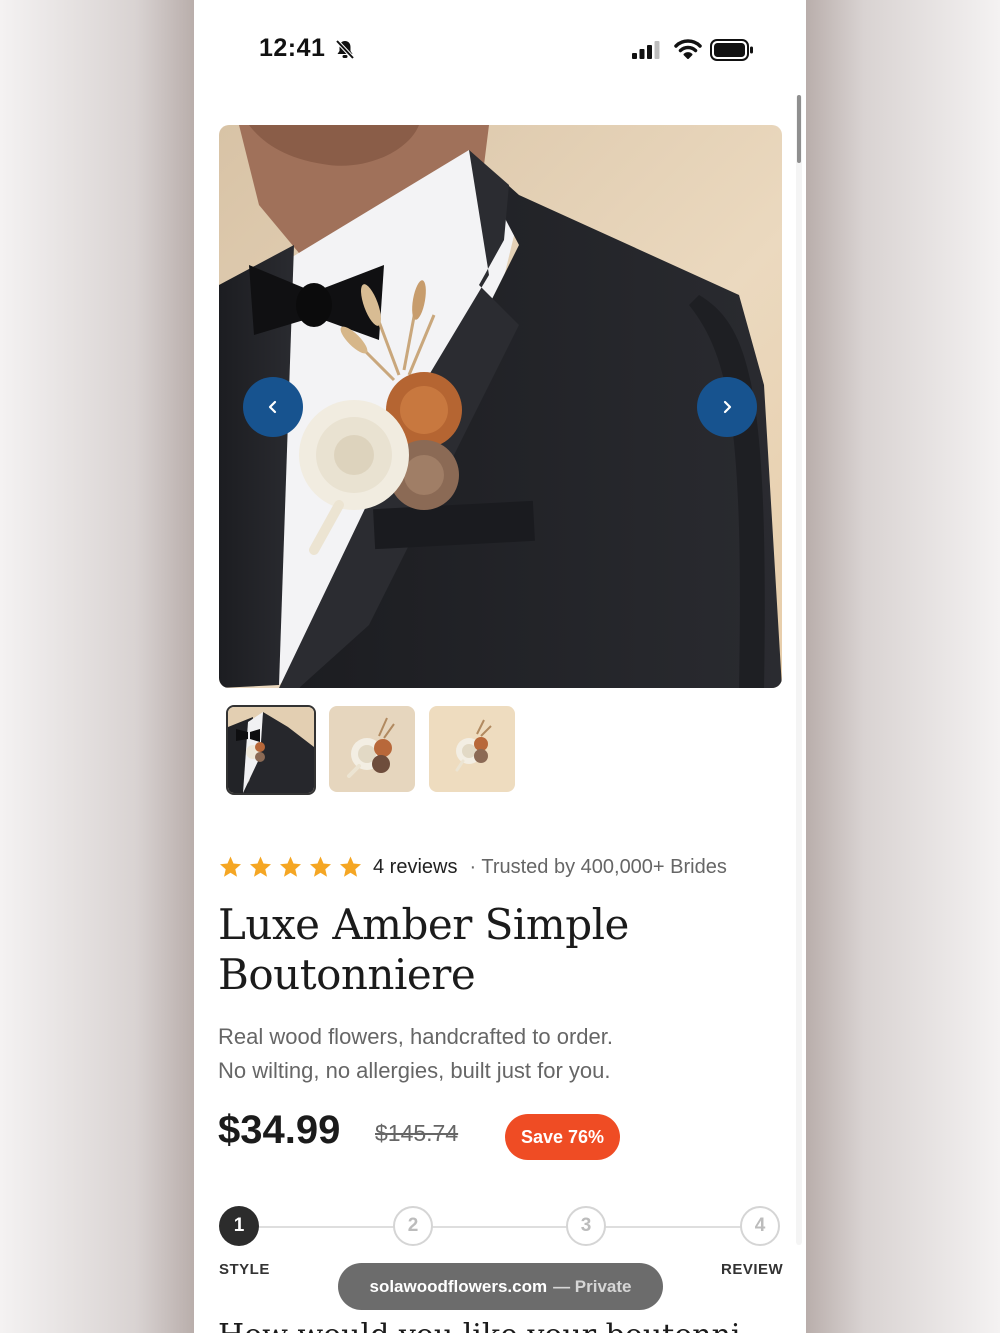 This screenshot has width=1000, height=1333. What do you see at coordinates (500, 50) in the screenshot?
I see `status-bar: 12:41` at bounding box center [500, 50].